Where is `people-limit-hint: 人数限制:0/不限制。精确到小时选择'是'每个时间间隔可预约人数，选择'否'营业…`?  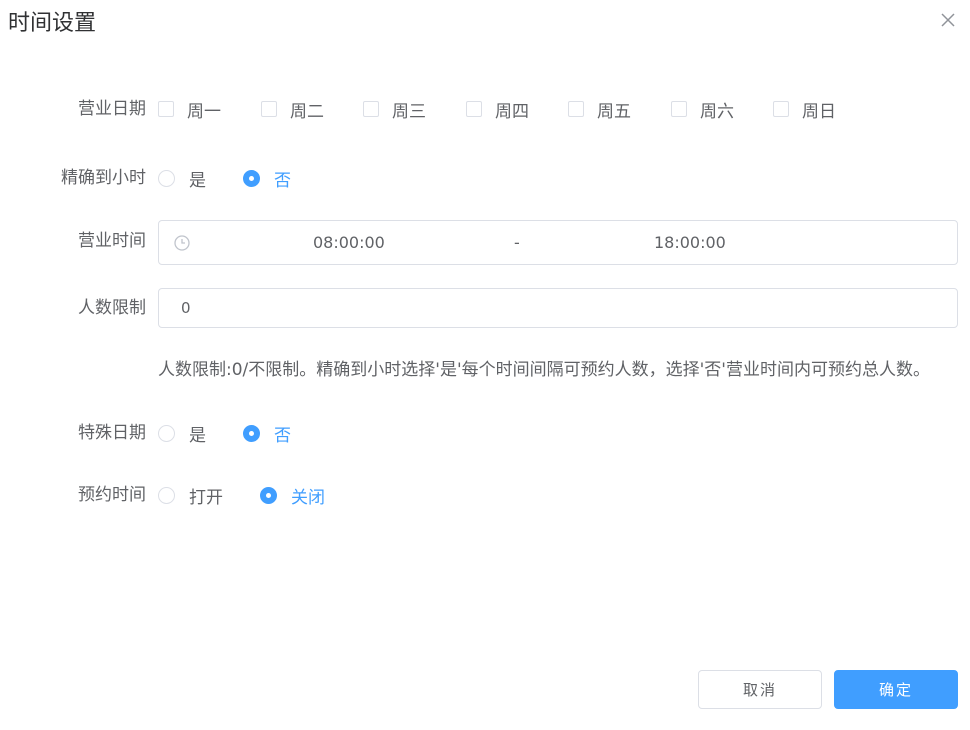
people-limit-hint: 人数限制:0/不限制。精确到小时选择'是'每个时间间隔可预约人数，选择'否'营业… is located at coordinates (544, 370).